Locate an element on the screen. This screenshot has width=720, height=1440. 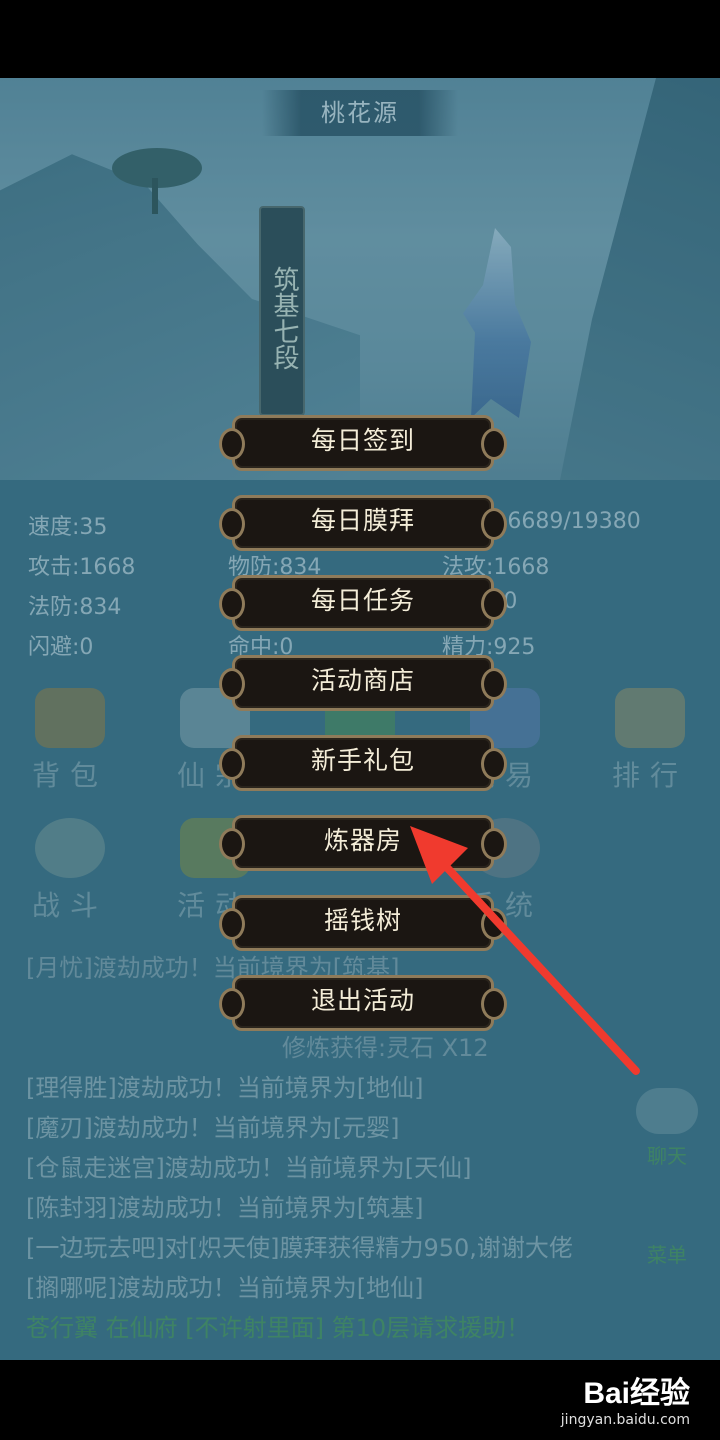
status-bar is located at coordinates (360, 39).